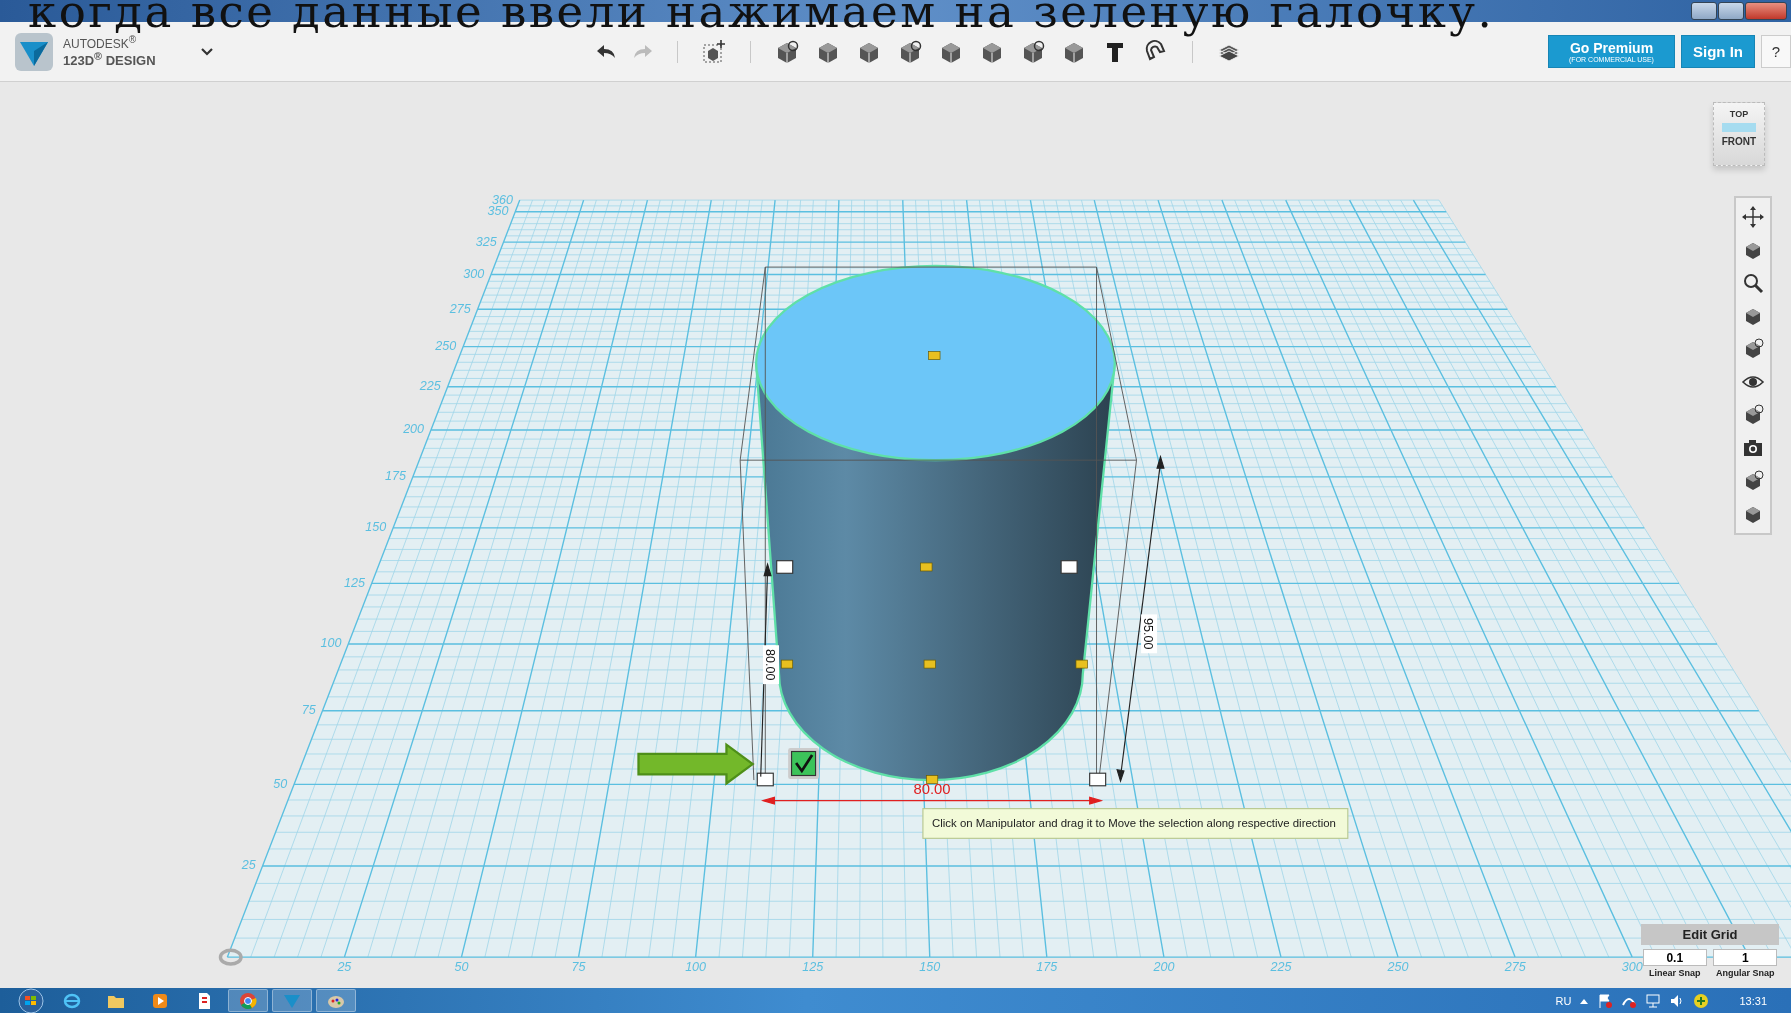 The height and width of the screenshot is (1013, 1791). I want to click on height-dimension: 95.00, so click(1148, 634).